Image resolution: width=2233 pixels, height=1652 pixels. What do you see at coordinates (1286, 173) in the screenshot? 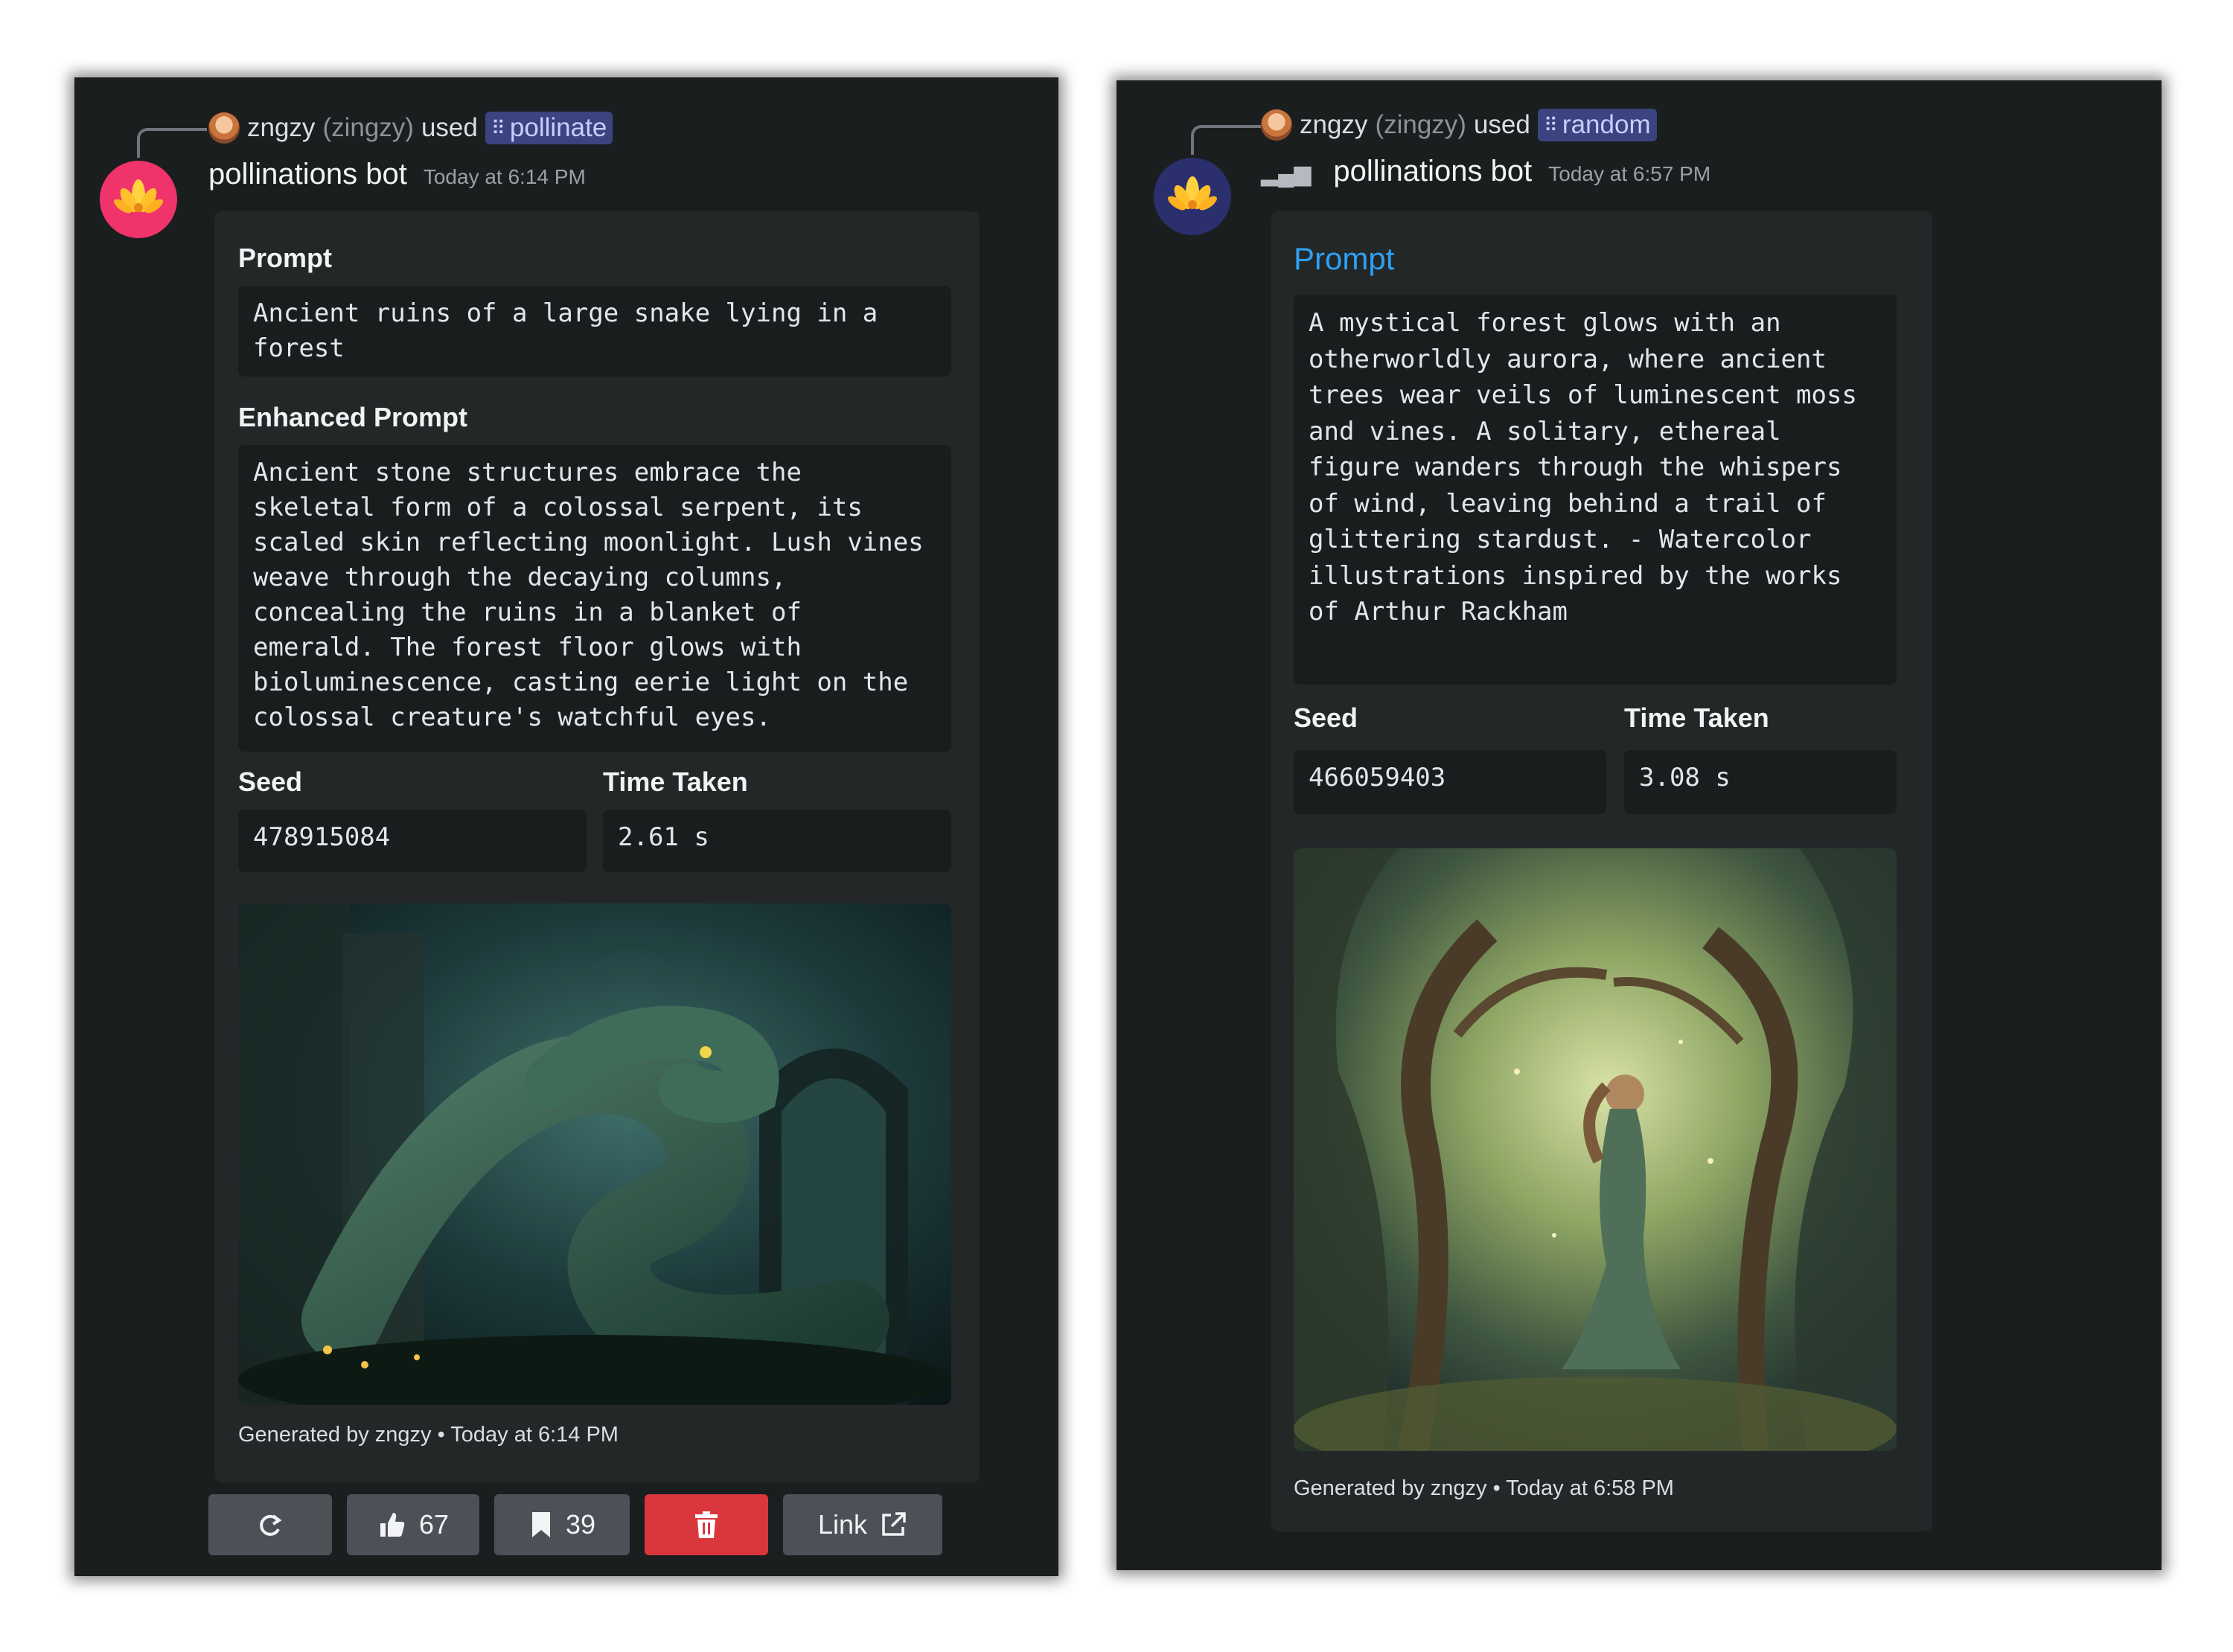
I see `signal-bars-icon: ▂▄▆` at bounding box center [1286, 173].